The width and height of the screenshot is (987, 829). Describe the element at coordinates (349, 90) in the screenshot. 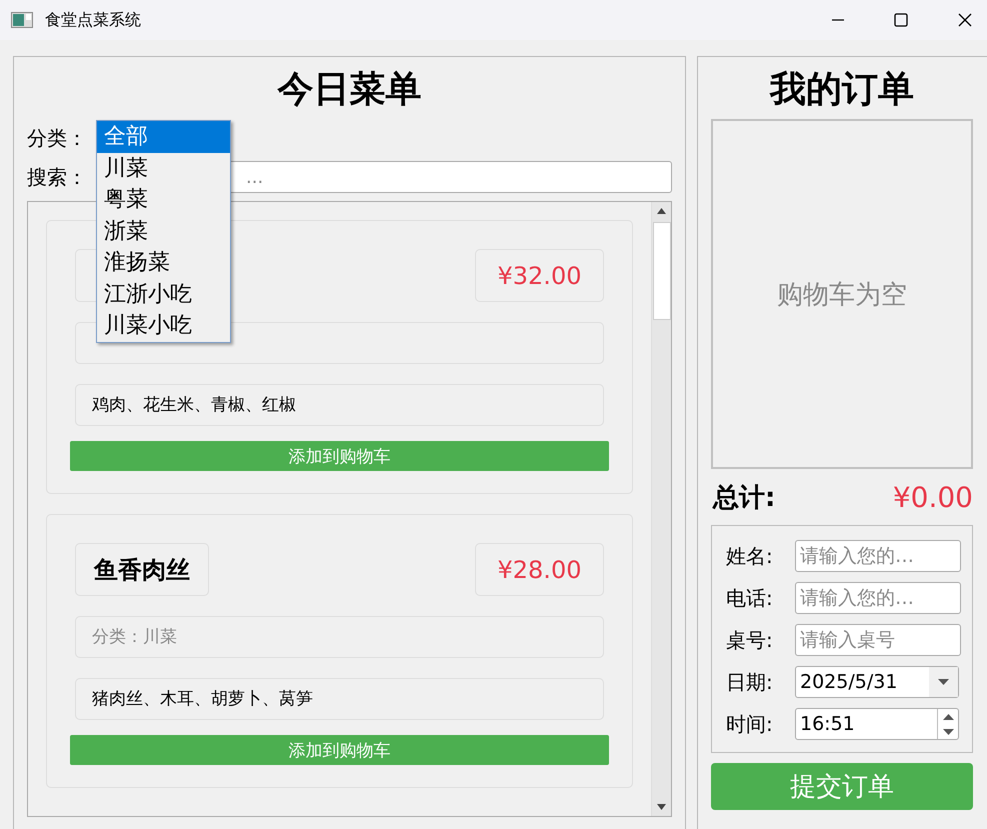

I see `panel-title: 今日菜单` at that location.